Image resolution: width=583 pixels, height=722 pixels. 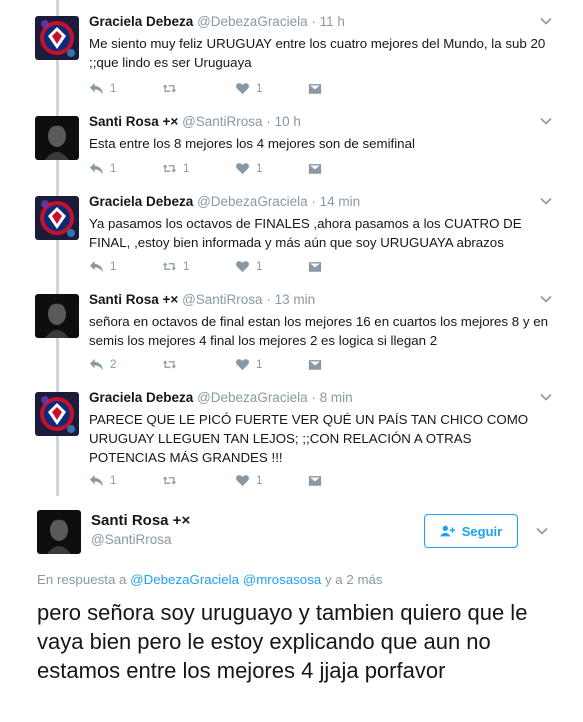 I want to click on reply-prefix: En respuesta a, so click(x=82, y=579).